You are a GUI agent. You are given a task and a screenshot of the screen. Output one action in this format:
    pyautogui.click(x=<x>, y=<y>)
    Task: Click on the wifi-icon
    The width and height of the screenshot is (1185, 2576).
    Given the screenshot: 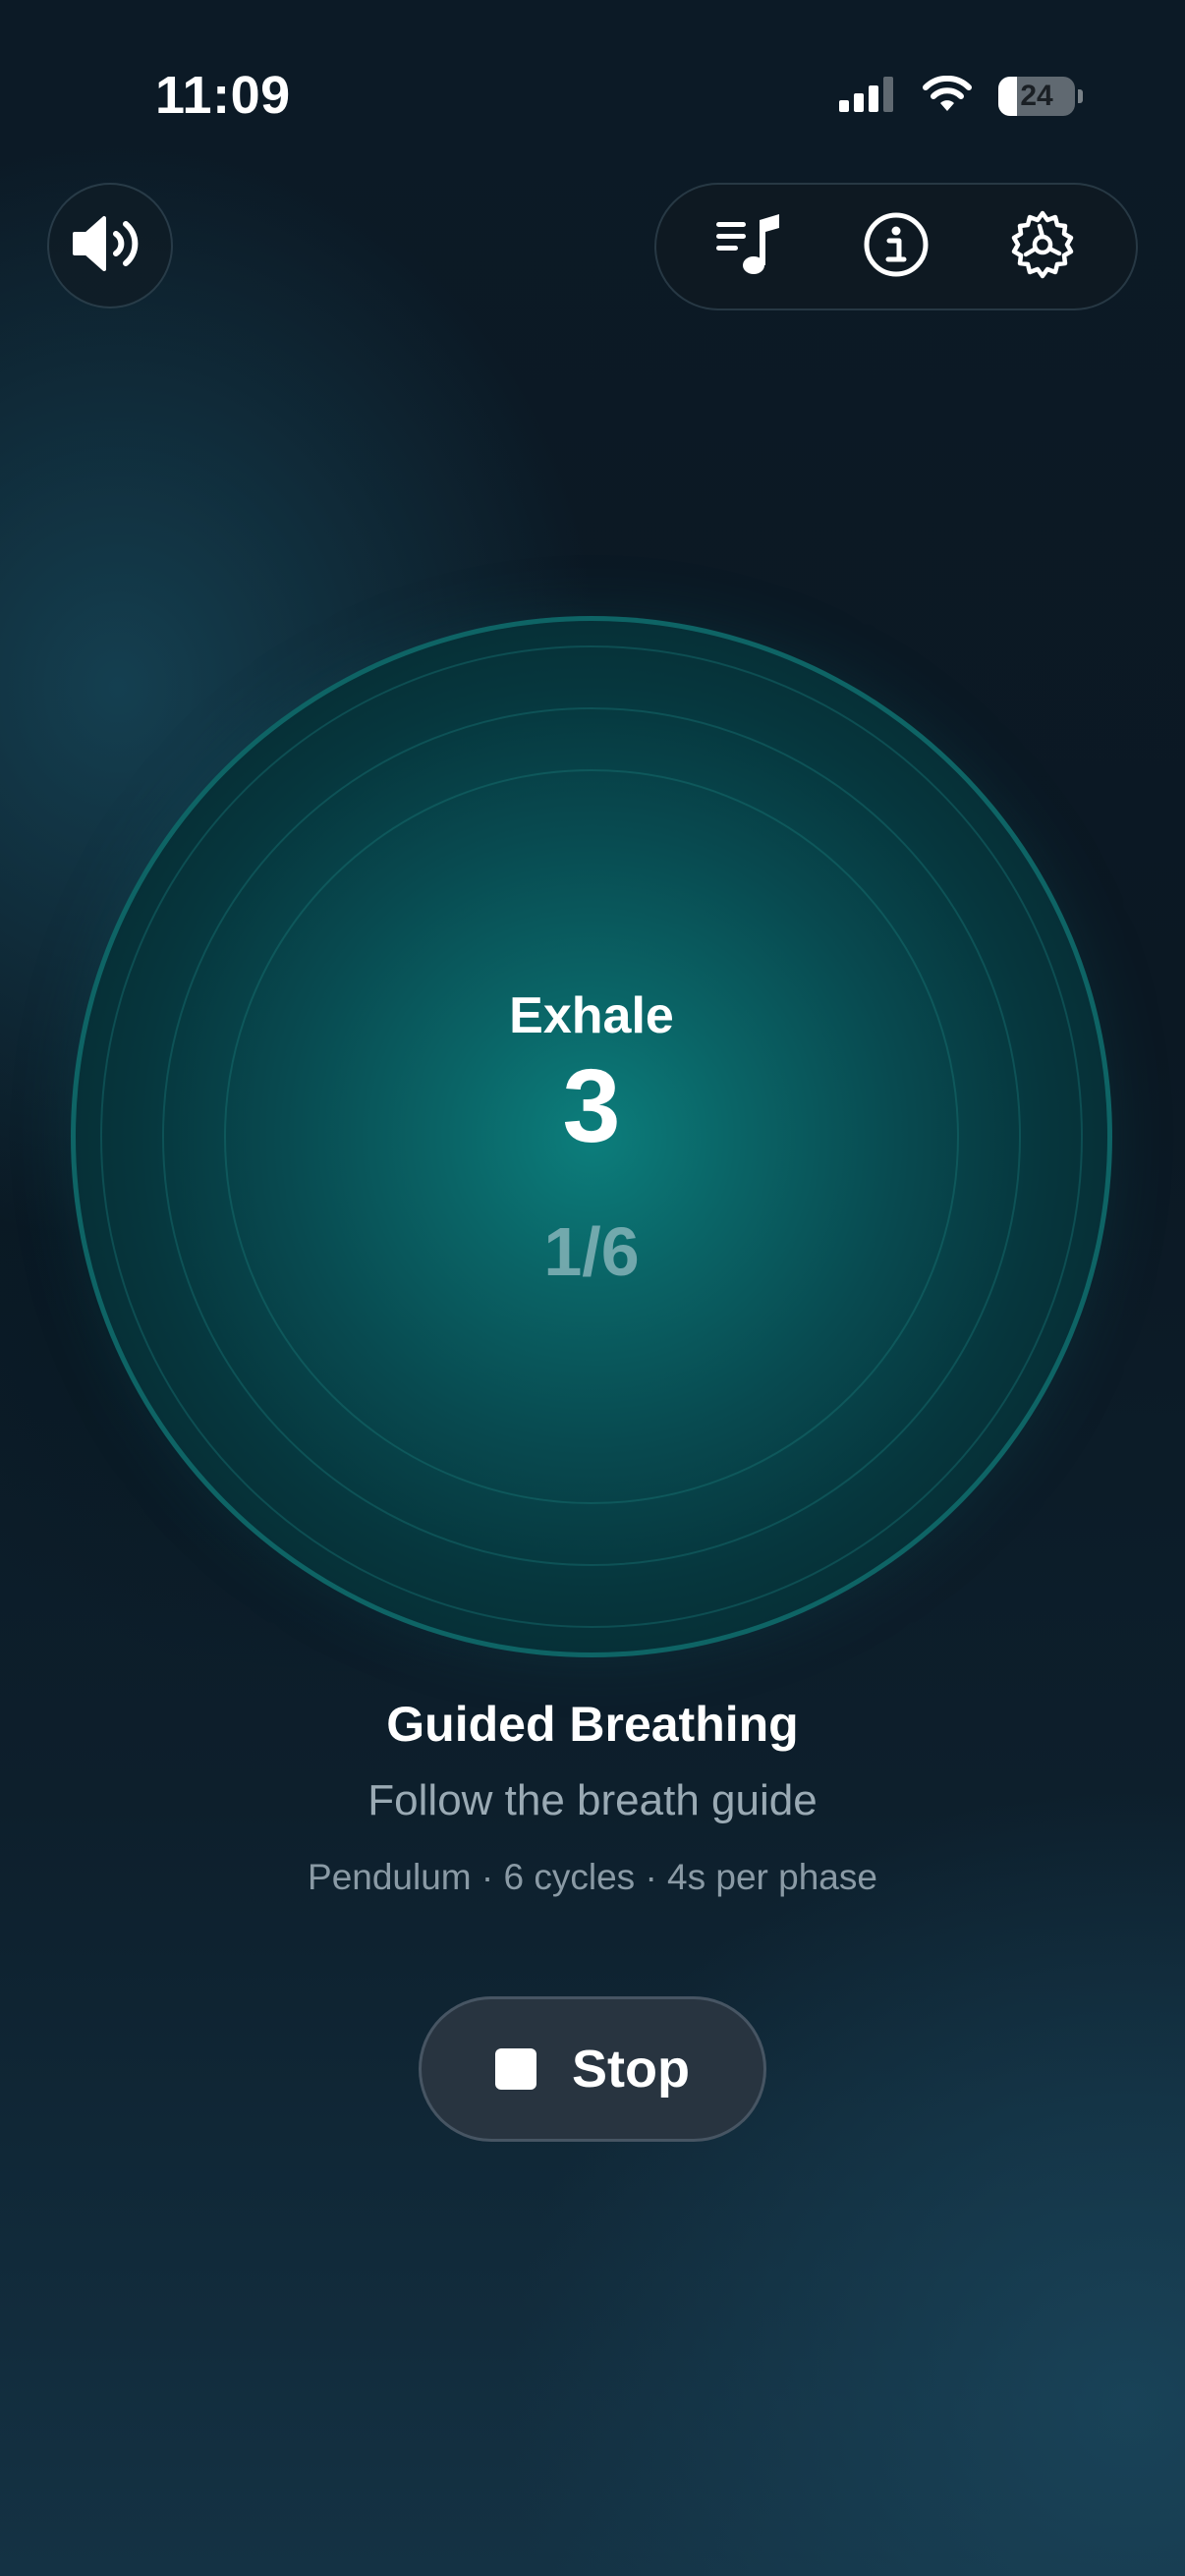 What is the action you would take?
    pyautogui.click(x=948, y=96)
    